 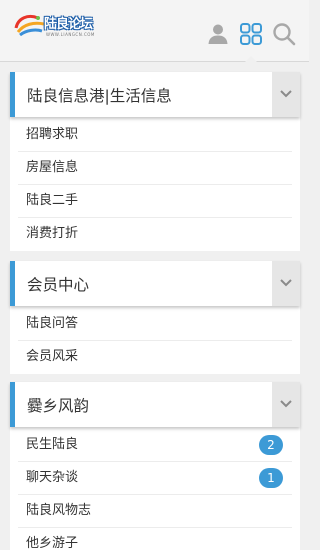 I want to click on list-item: 民生陆良 2, so click(x=155, y=445).